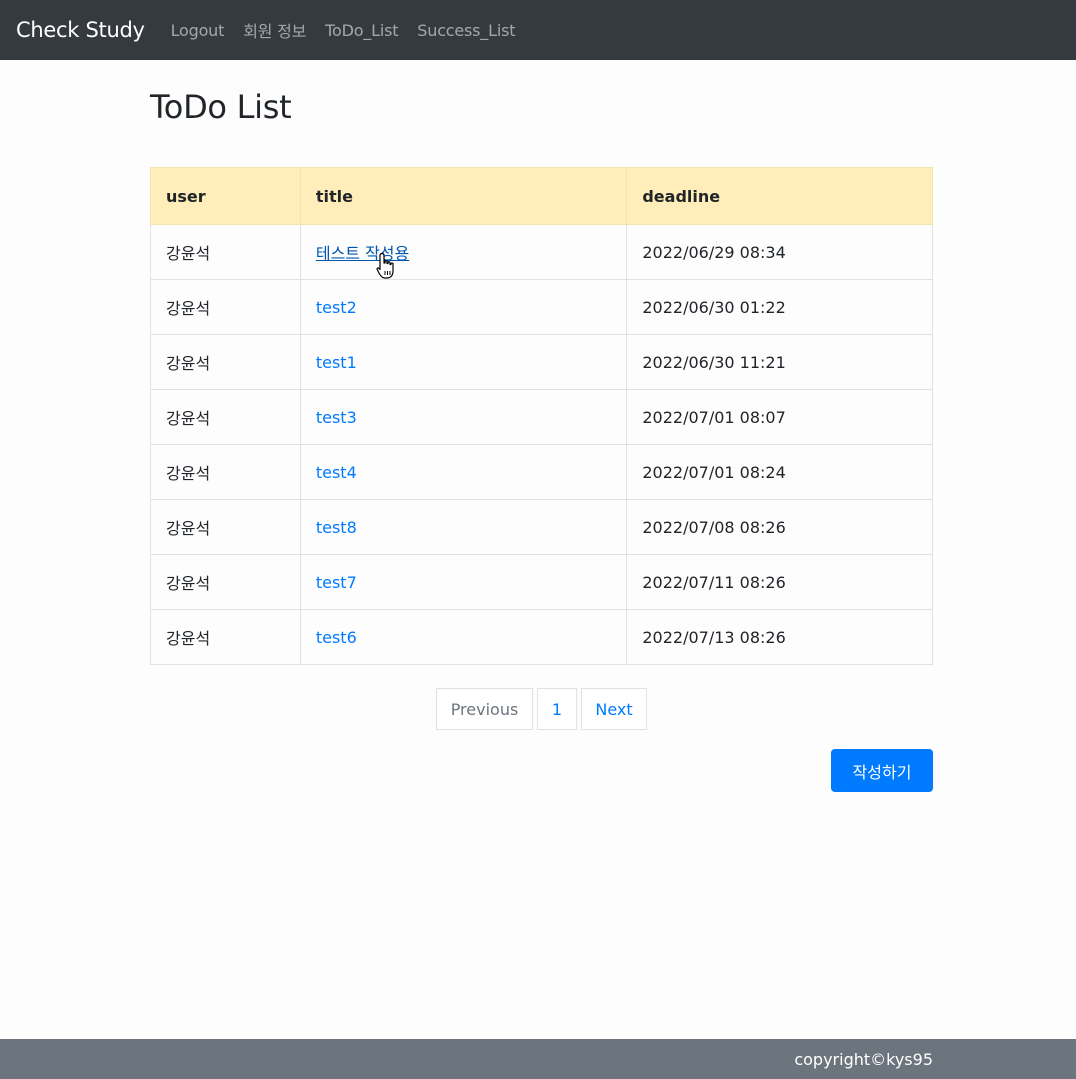 This screenshot has width=1076, height=1079. I want to click on cell-title: test6, so click(463, 637).